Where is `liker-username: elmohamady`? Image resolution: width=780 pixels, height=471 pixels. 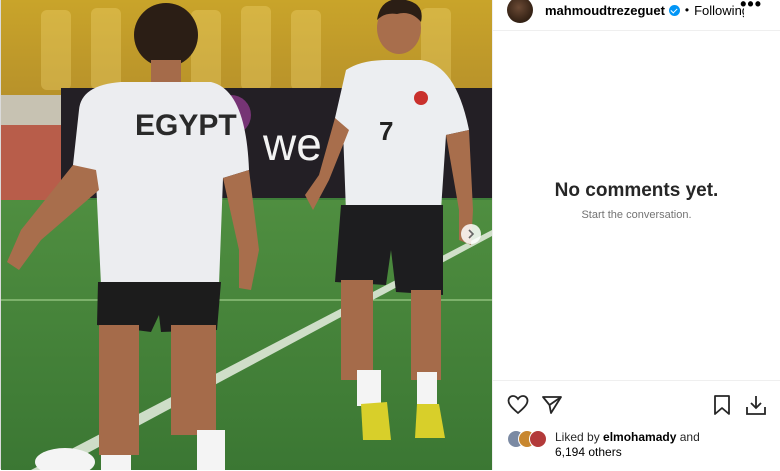 liker-username: elmohamady is located at coordinates (639, 437).